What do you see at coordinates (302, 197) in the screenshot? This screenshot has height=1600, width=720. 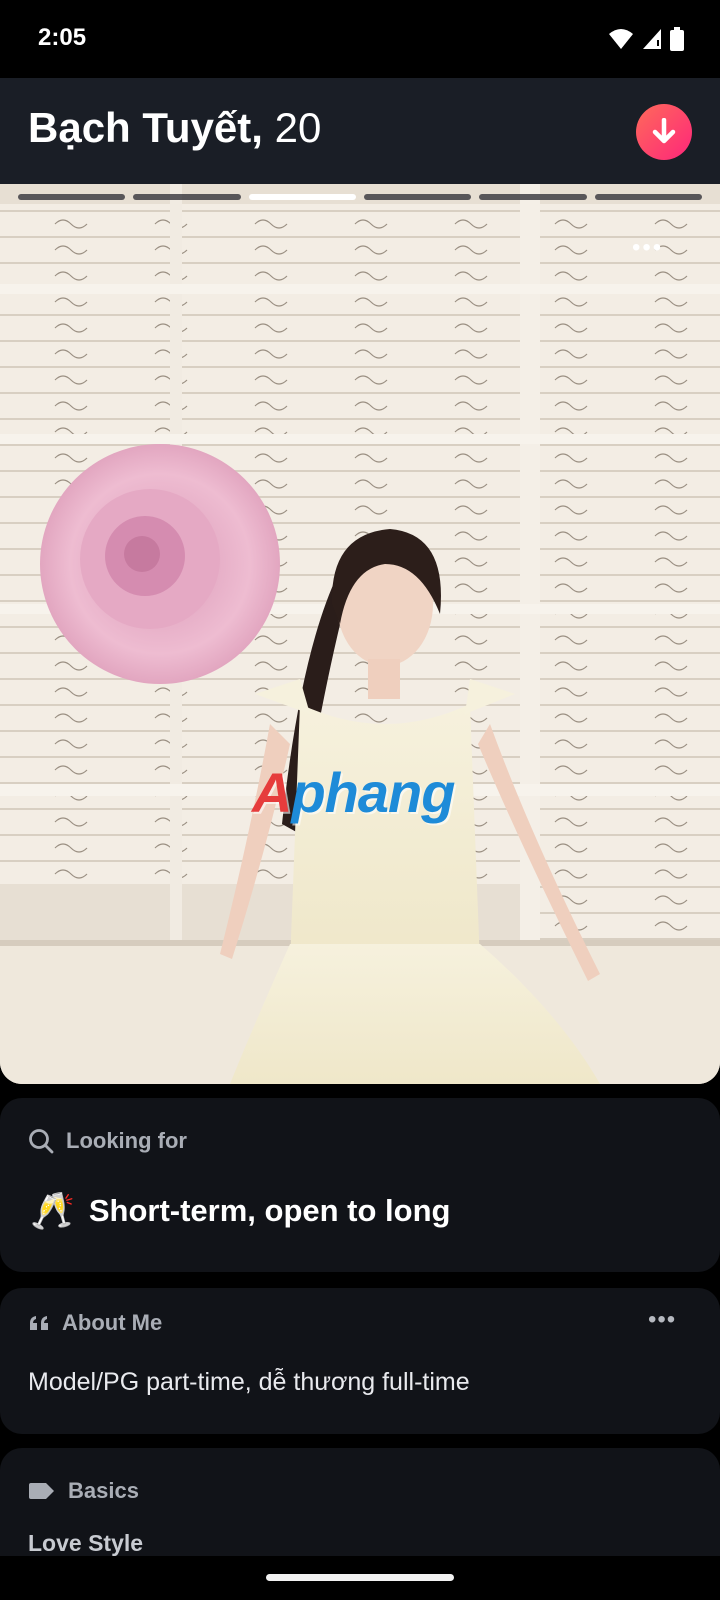 I see `photo-progress-segment-active` at bounding box center [302, 197].